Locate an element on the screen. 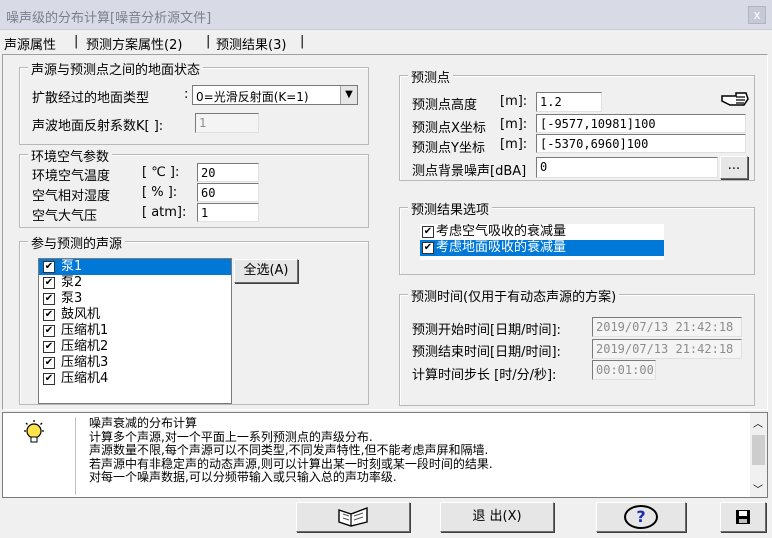 The width and height of the screenshot is (772, 538). air-params-title: 环境空气参数 is located at coordinates (70, 155).